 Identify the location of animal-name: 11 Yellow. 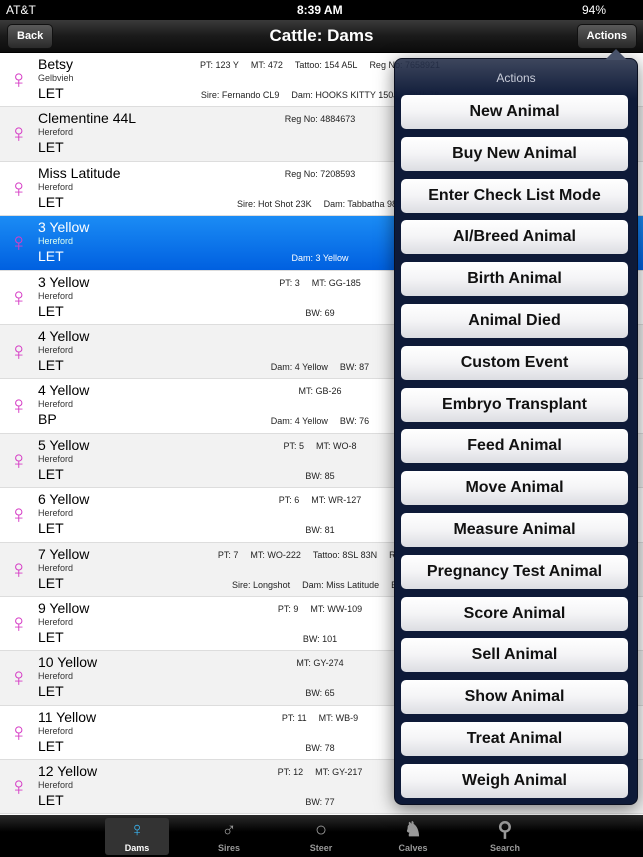
(67, 716).